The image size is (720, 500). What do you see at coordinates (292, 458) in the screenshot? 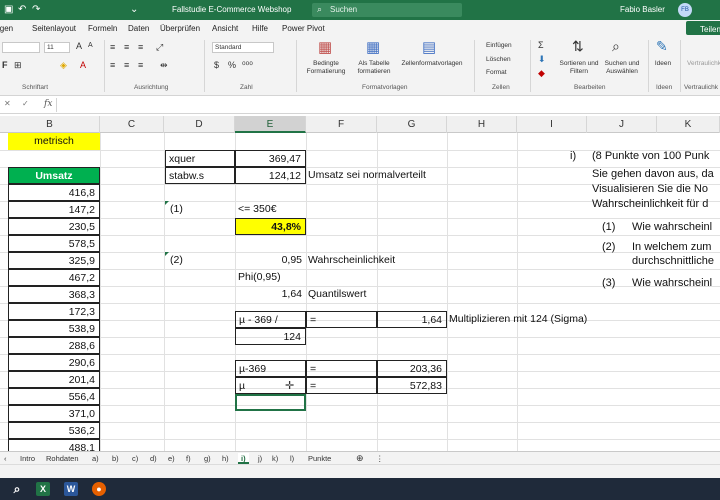
I see `sheet-tab-l: l)` at bounding box center [292, 458].